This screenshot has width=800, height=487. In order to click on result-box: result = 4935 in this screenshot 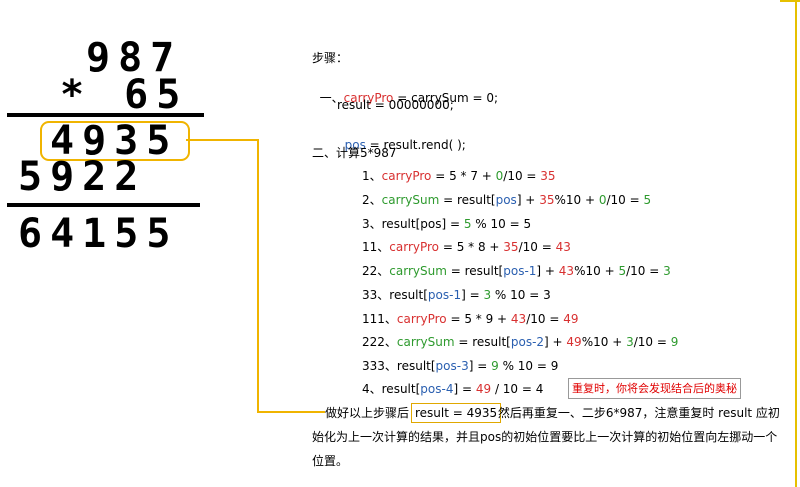, I will do `click(456, 413)`.